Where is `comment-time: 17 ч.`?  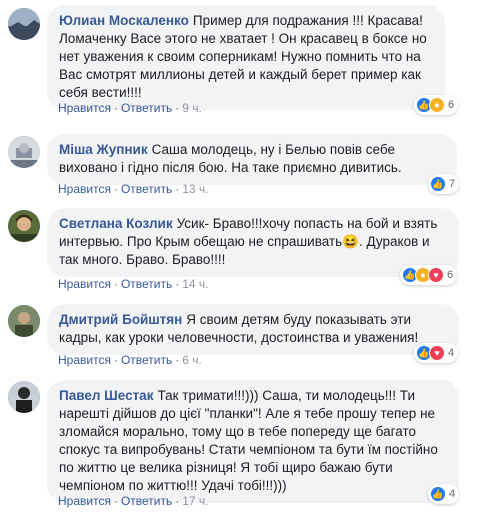
comment-time: 17 ч. is located at coordinates (195, 501).